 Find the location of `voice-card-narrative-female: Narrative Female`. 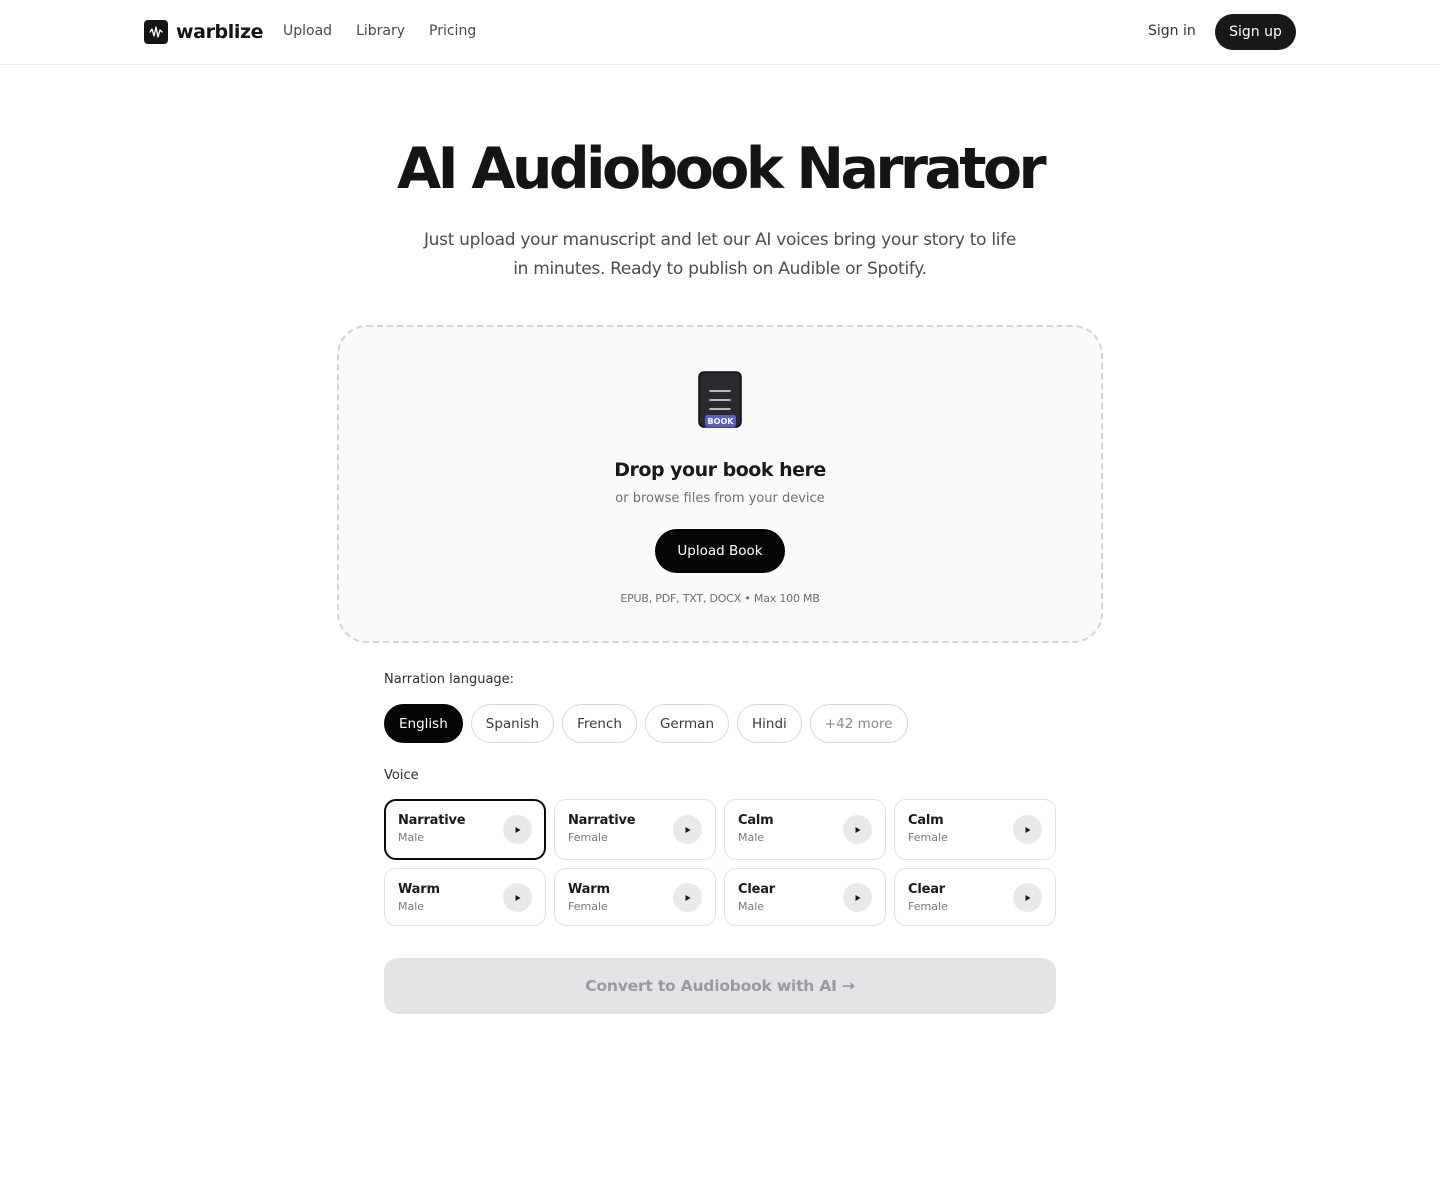

voice-card-narrative-female: Narrative Female is located at coordinates (635, 829).